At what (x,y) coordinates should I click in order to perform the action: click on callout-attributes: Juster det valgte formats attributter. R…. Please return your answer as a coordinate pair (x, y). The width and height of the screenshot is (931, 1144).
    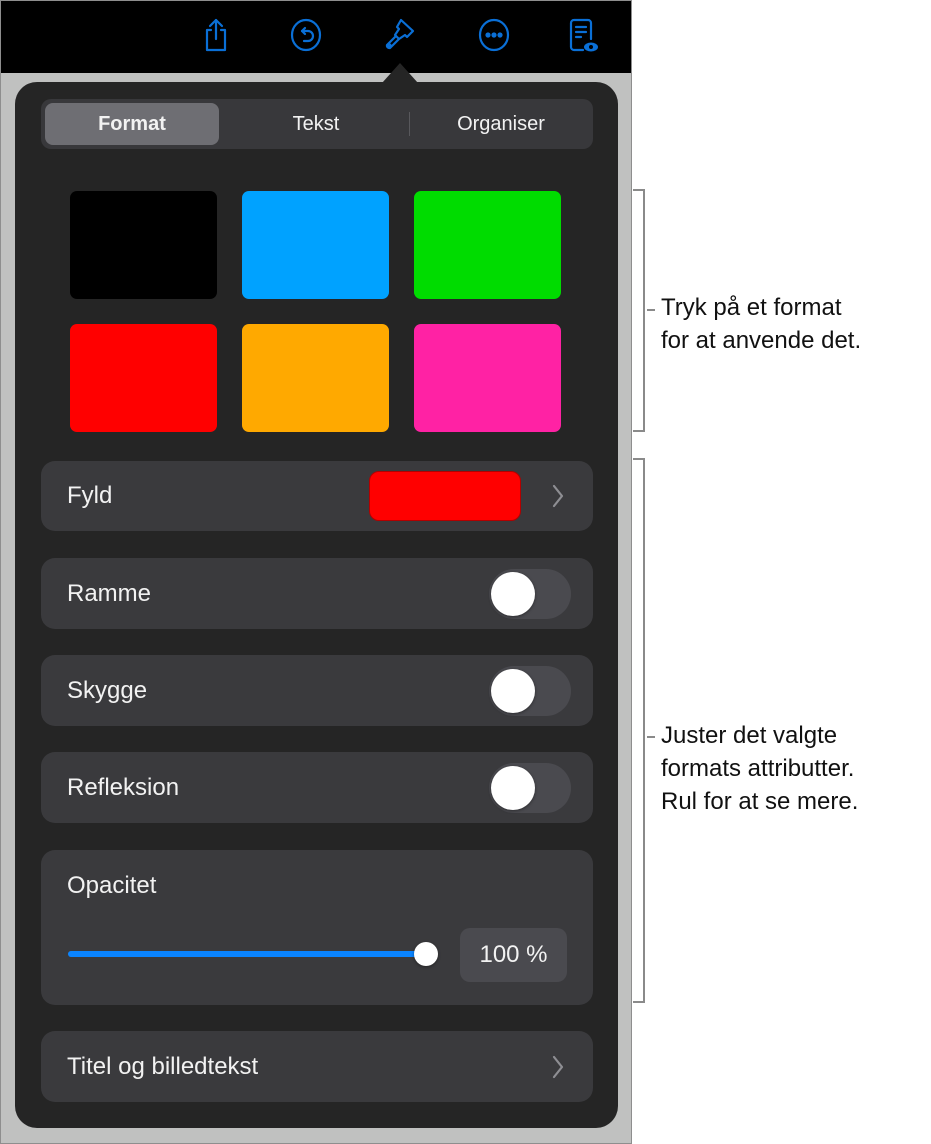
    Looking at the image, I should click on (759, 768).